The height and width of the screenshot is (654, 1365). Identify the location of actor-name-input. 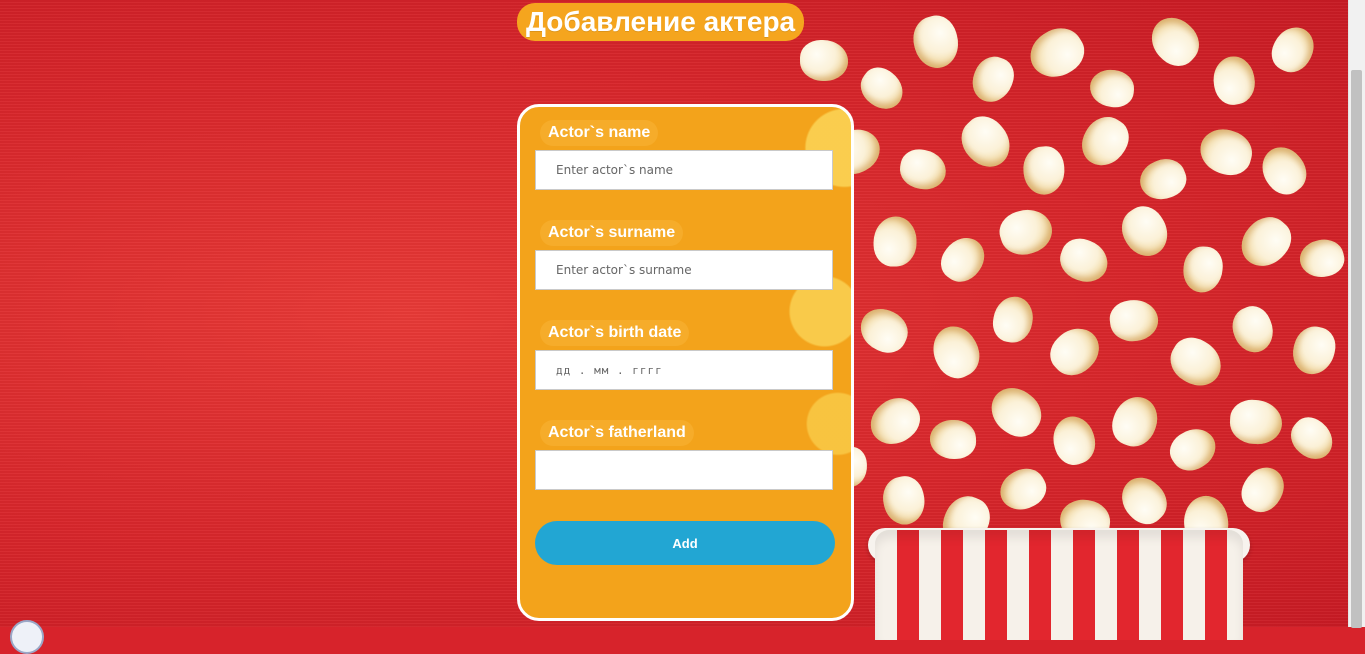
(684, 170).